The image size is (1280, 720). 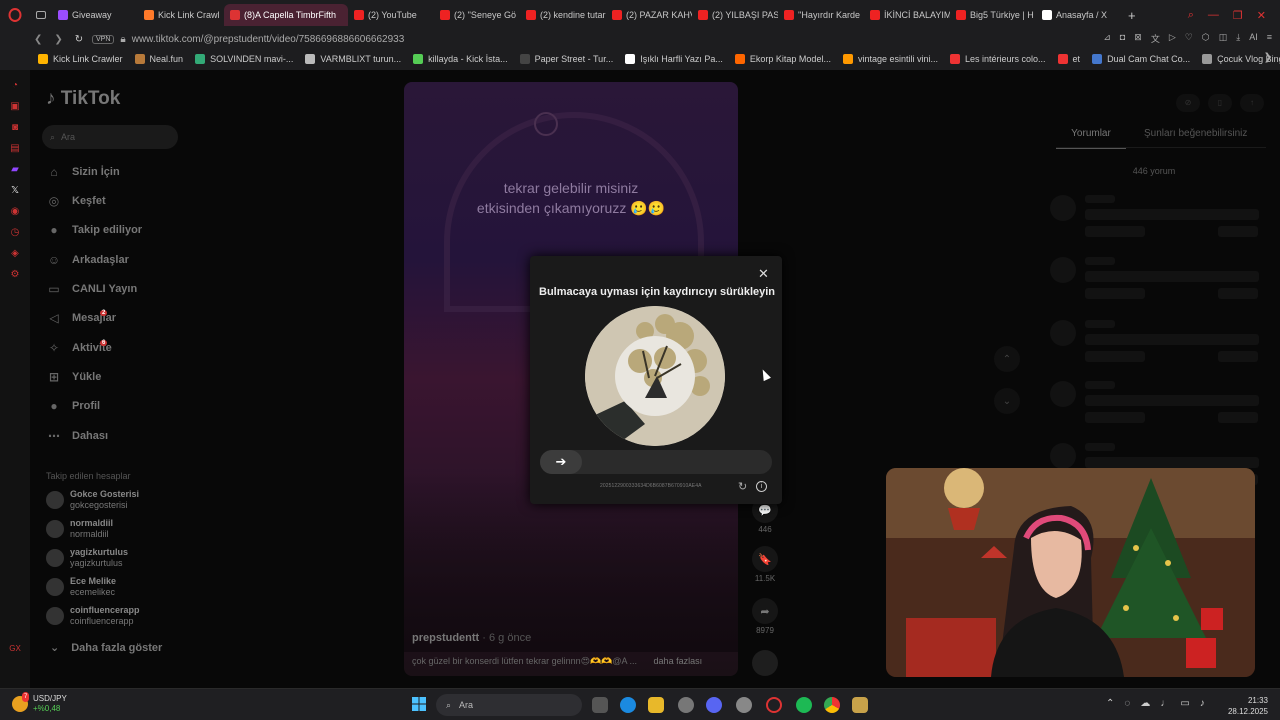 I want to click on nav-item: ⊞ Yükle, so click(x=73, y=377).